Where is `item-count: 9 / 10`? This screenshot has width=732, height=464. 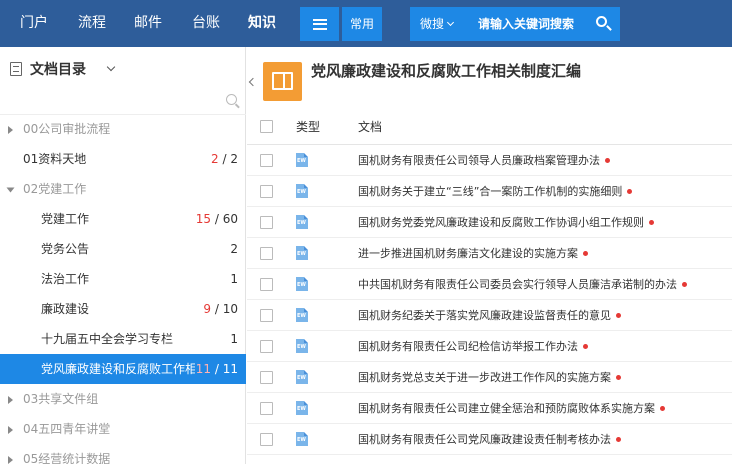 item-count: 9 / 10 is located at coordinates (220, 309).